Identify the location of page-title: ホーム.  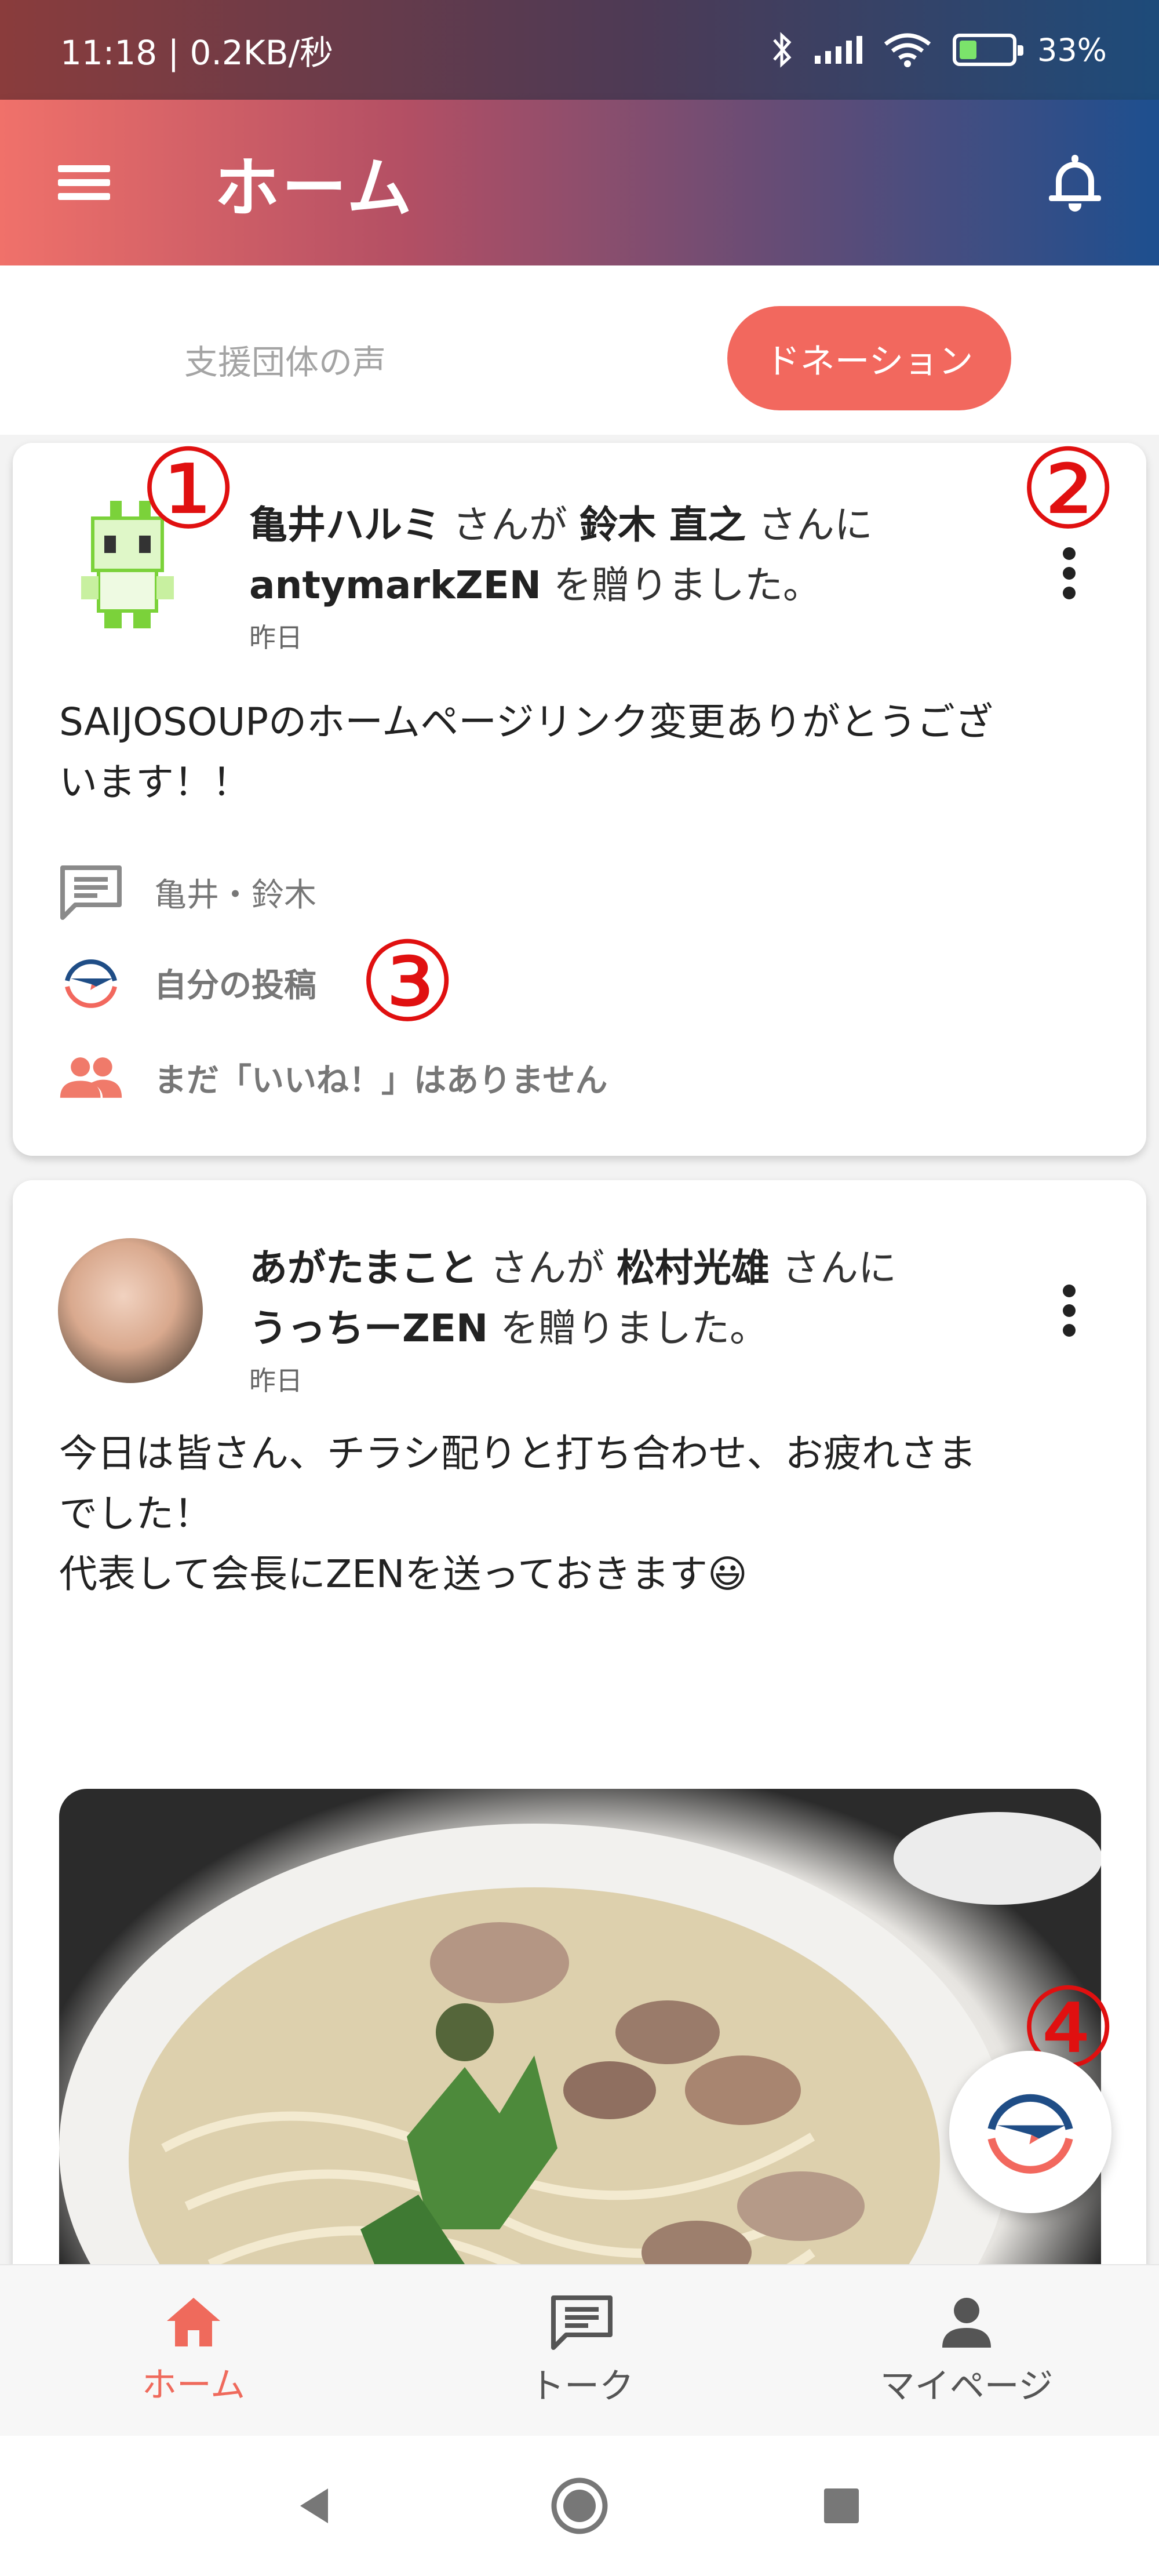
(314, 189).